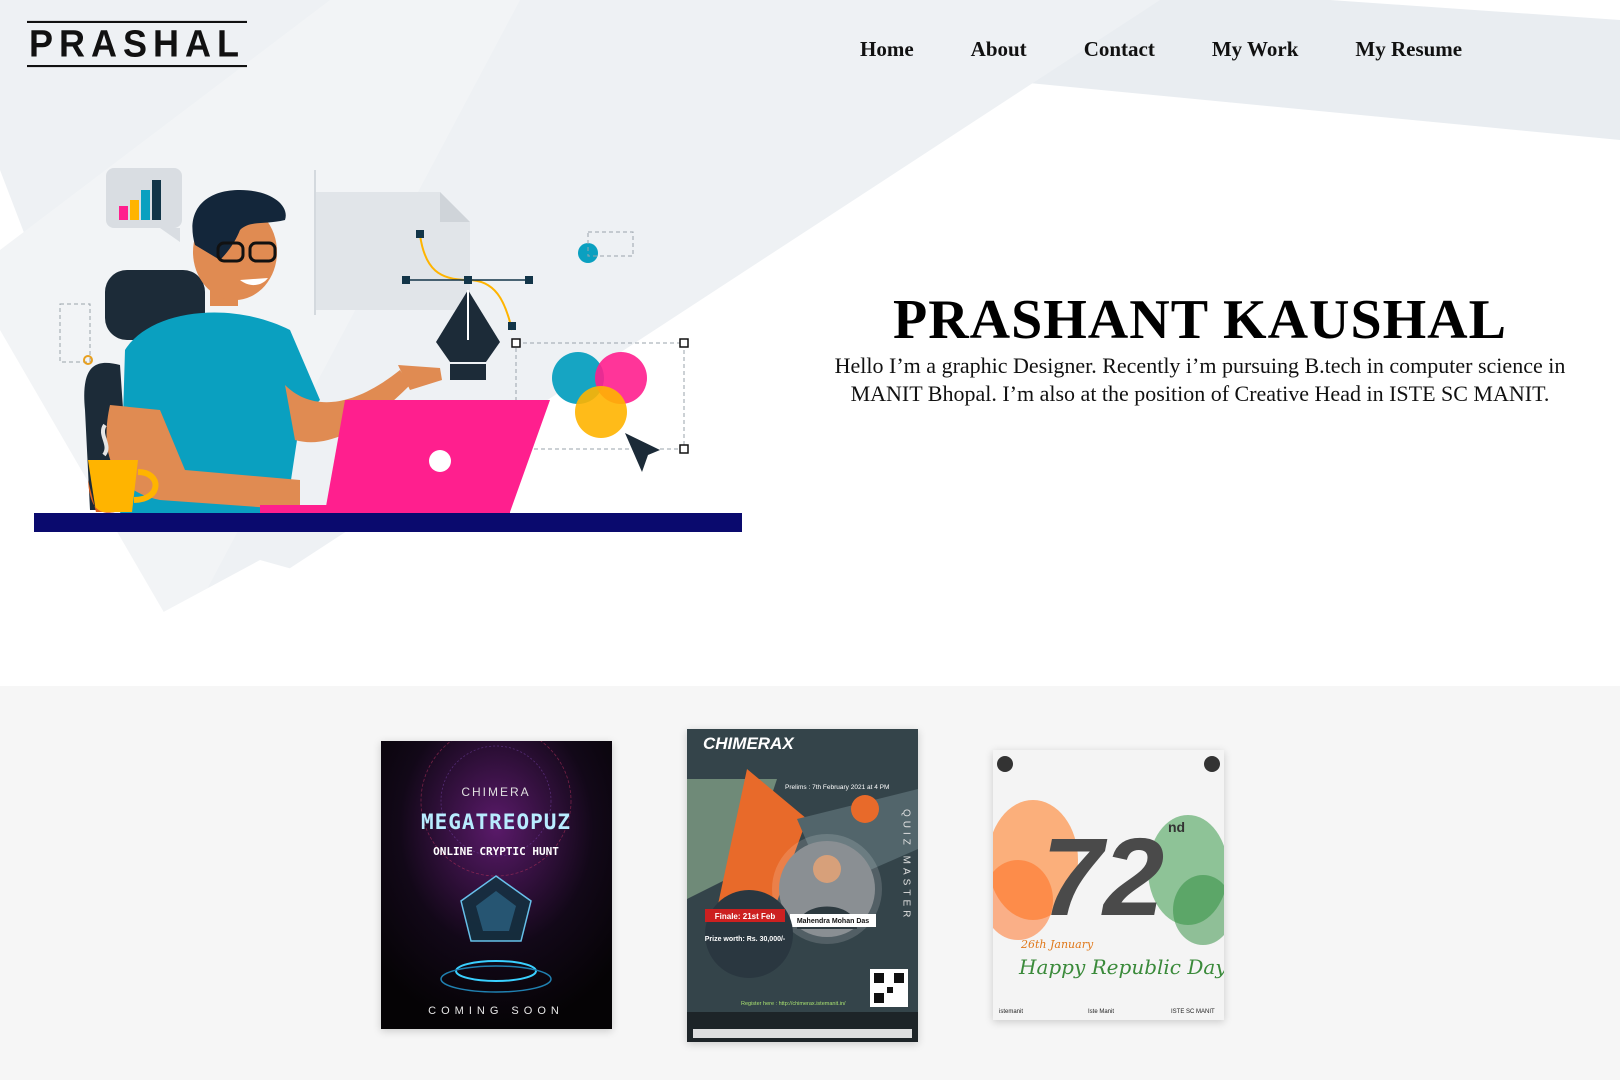 This screenshot has width=1620, height=1080. What do you see at coordinates (887, 49) in the screenshot?
I see `nav-home: Home` at bounding box center [887, 49].